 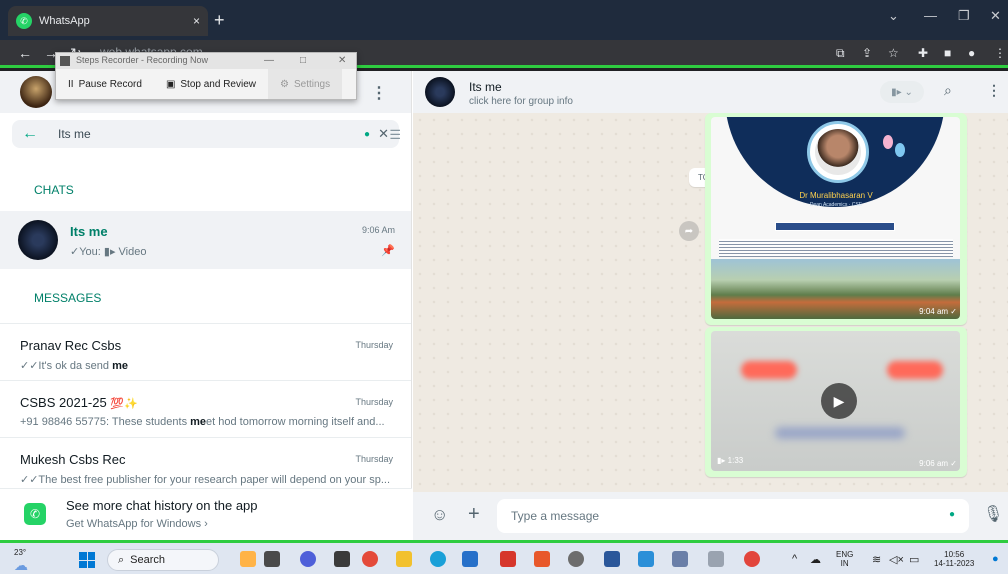 What do you see at coordinates (839, 401) in the screenshot?
I see `play-icon: ▶` at bounding box center [839, 401].